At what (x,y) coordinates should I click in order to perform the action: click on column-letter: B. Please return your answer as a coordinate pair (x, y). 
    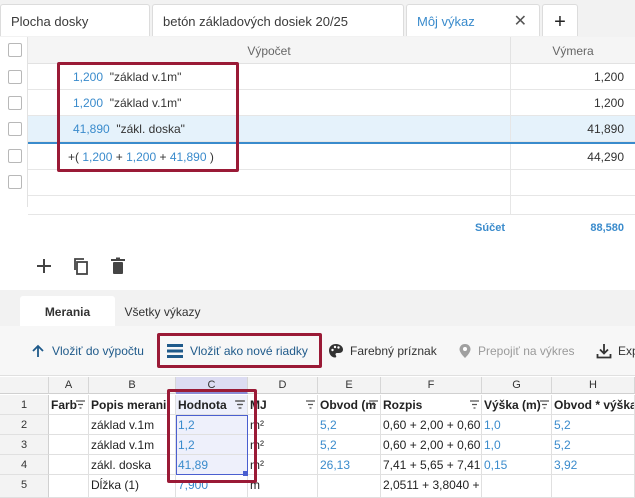
    Looking at the image, I should click on (132, 385).